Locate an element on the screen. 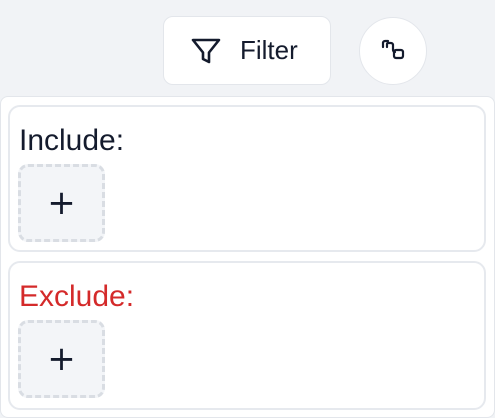 The image size is (495, 418). link-nodes-icon is located at coordinates (393, 51).